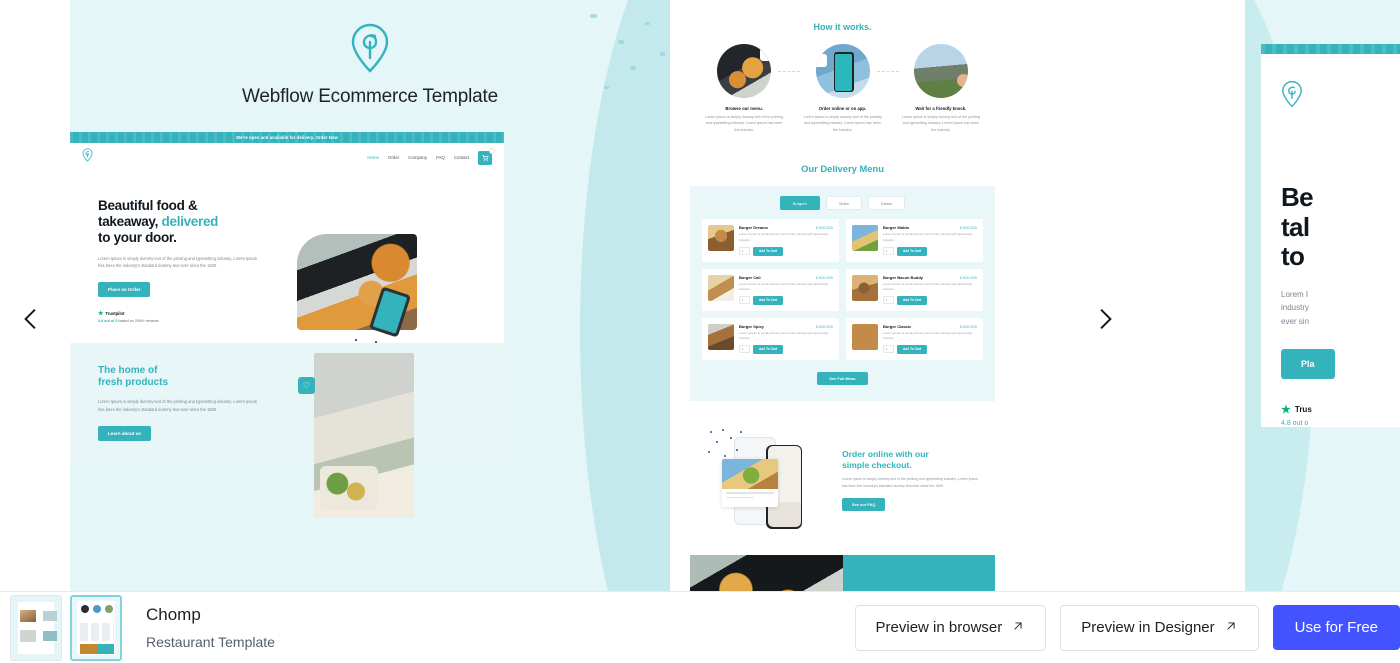  I want to click on site-nav-links: Home Order Company FAQ Contact, so click(431, 156).